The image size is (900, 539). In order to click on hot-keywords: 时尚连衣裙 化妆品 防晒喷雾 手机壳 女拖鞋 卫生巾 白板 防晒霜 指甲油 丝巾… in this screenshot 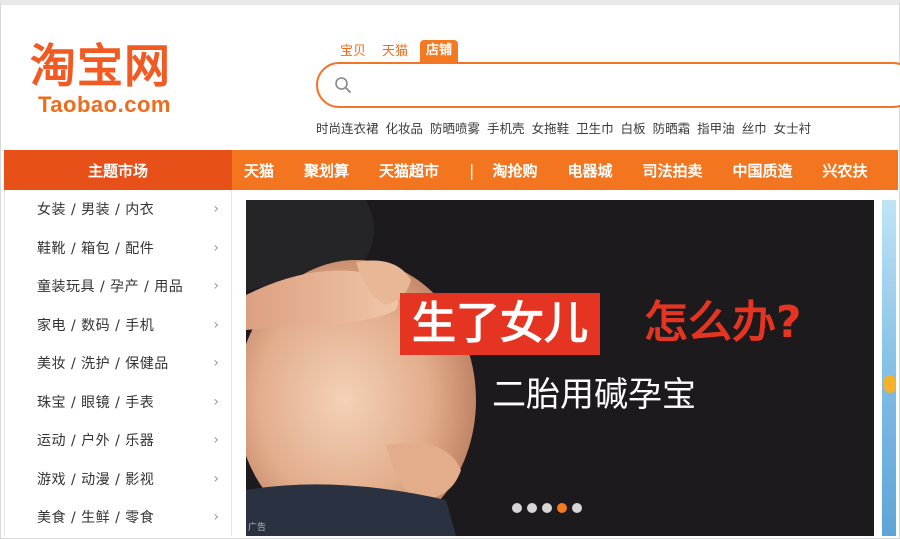, I will do `click(567, 127)`.